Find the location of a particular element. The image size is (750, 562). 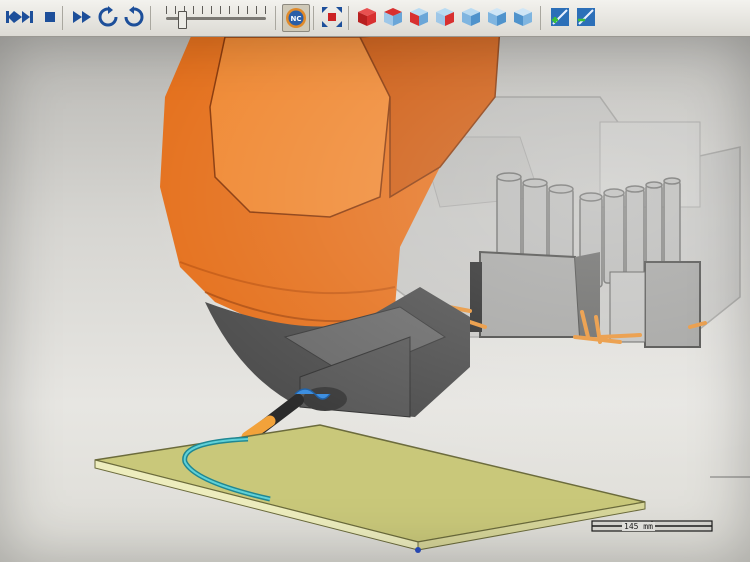

remove-toolpath-button is located at coordinates (586, 17).